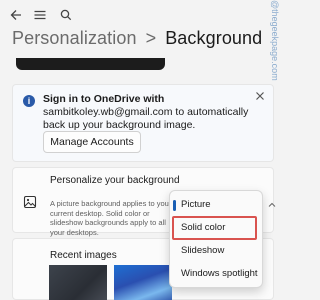 Image resolution: width=320 pixels, height=300 pixels. What do you see at coordinates (92, 142) in the screenshot?
I see `manage-accounts-button: Manage Accounts` at bounding box center [92, 142].